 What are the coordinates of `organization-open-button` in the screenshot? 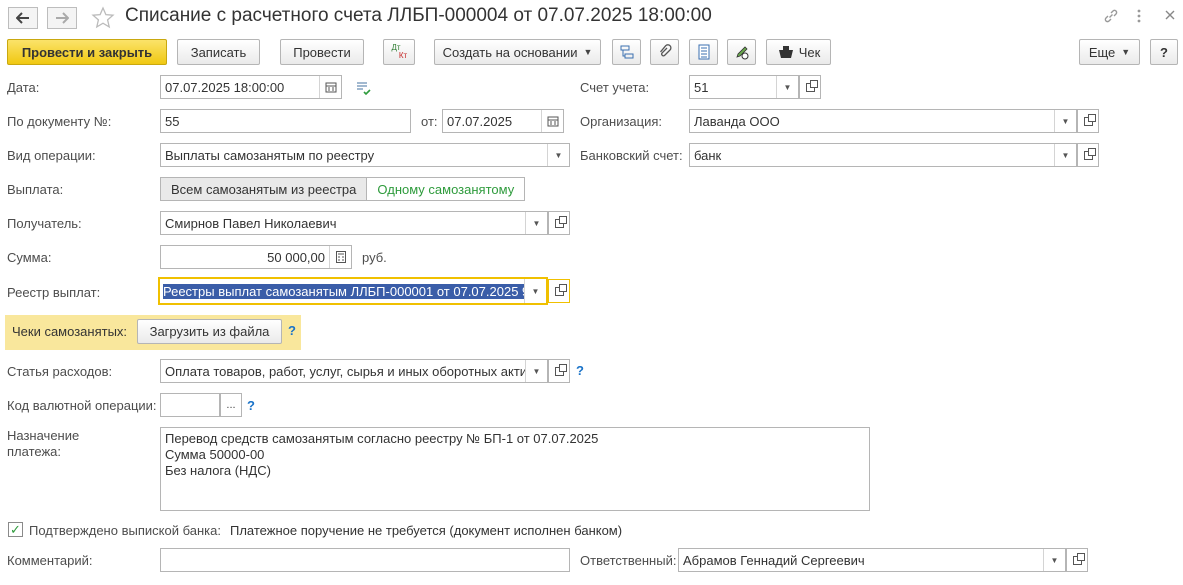 It's located at (1088, 121).